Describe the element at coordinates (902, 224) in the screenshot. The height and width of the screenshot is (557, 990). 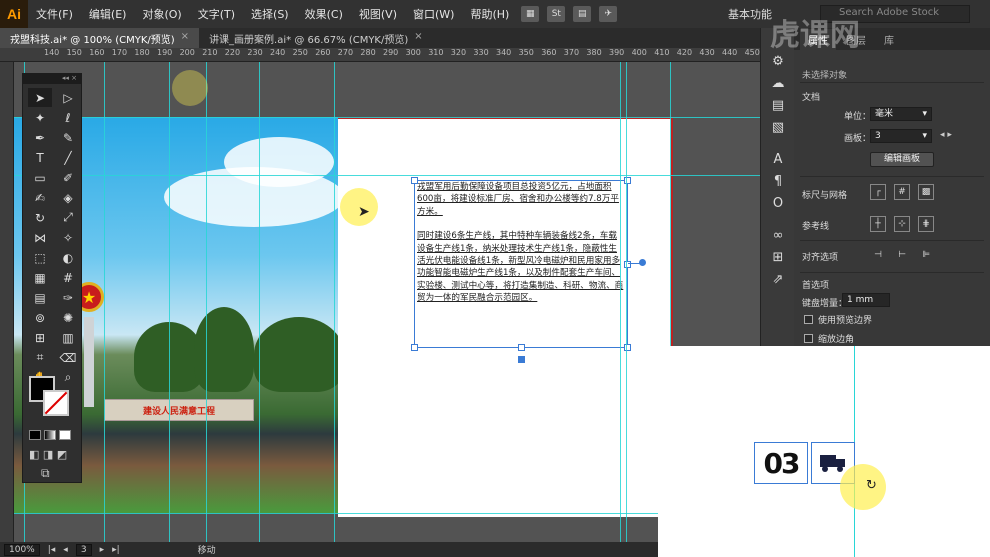
I see `lock-guides-icon: ⊹` at that location.